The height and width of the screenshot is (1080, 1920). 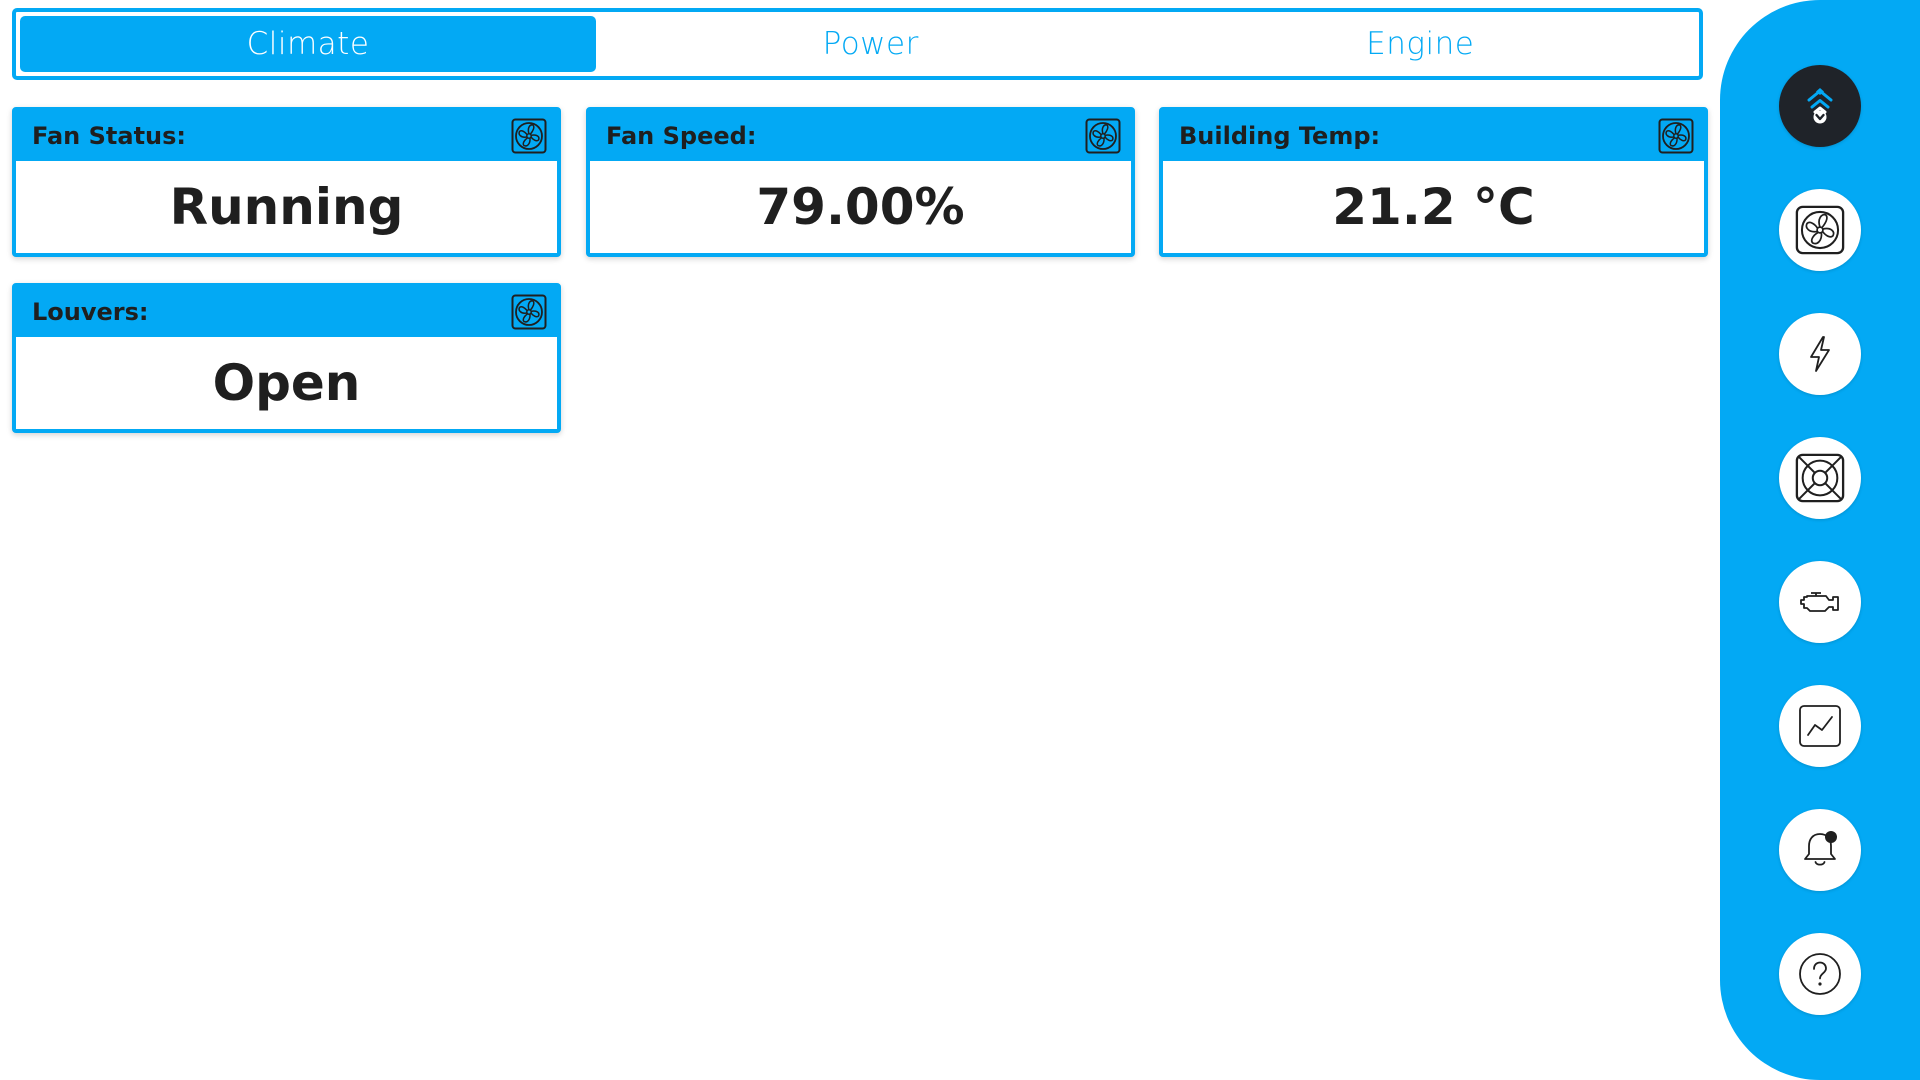 I want to click on ventilation-icon, so click(x=1820, y=478).